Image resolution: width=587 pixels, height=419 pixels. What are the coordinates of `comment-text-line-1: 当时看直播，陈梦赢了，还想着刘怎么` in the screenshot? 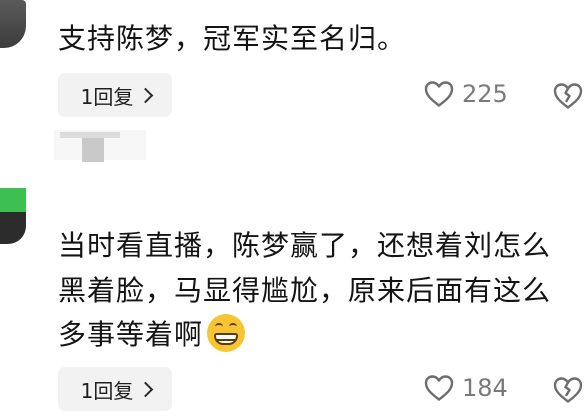 It's located at (305, 245).